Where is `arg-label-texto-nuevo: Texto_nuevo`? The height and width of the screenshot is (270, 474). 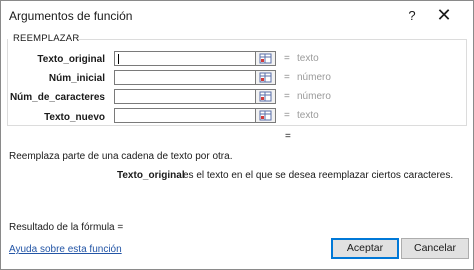 arg-label-texto-nuevo: Texto_nuevo is located at coordinates (74, 117).